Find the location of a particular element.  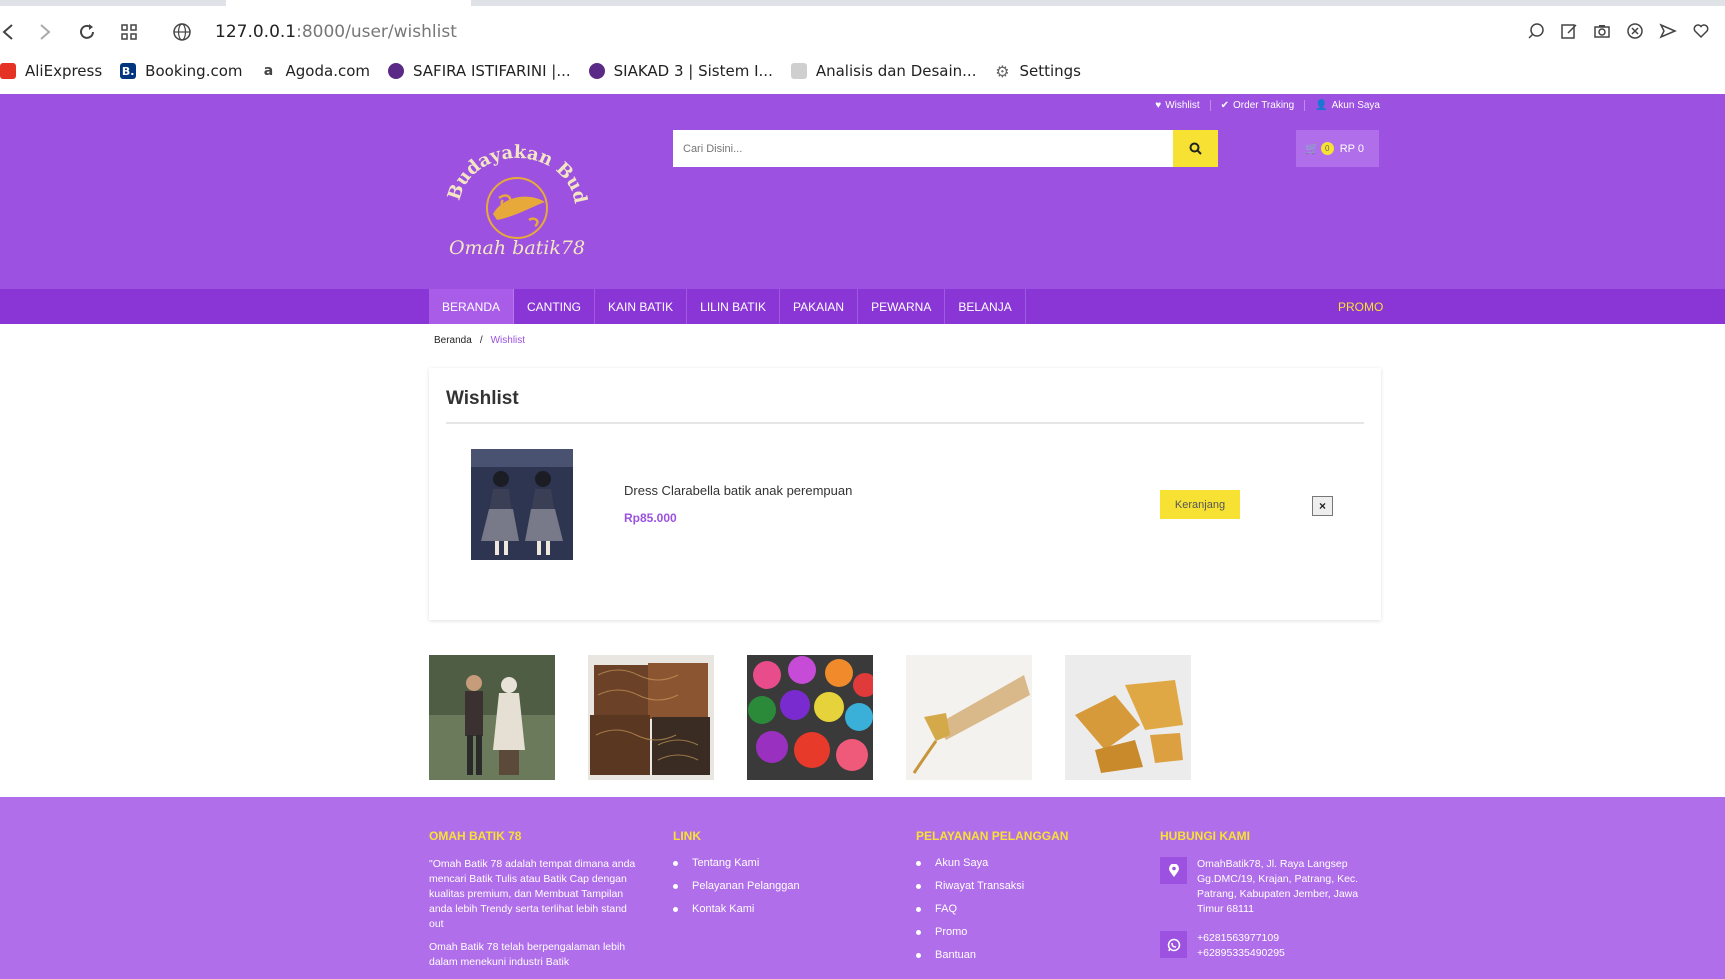

top-links: ♥ Wishlist ✔ Order Traking 👤 Akun Saya is located at coordinates (1262, 105).